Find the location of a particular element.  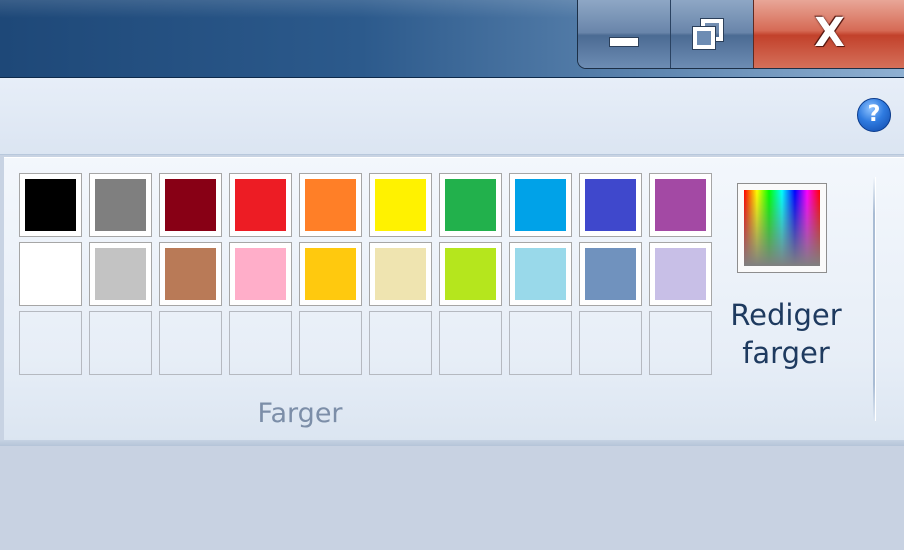

color-swatch-r2-9-fill is located at coordinates (610, 274).